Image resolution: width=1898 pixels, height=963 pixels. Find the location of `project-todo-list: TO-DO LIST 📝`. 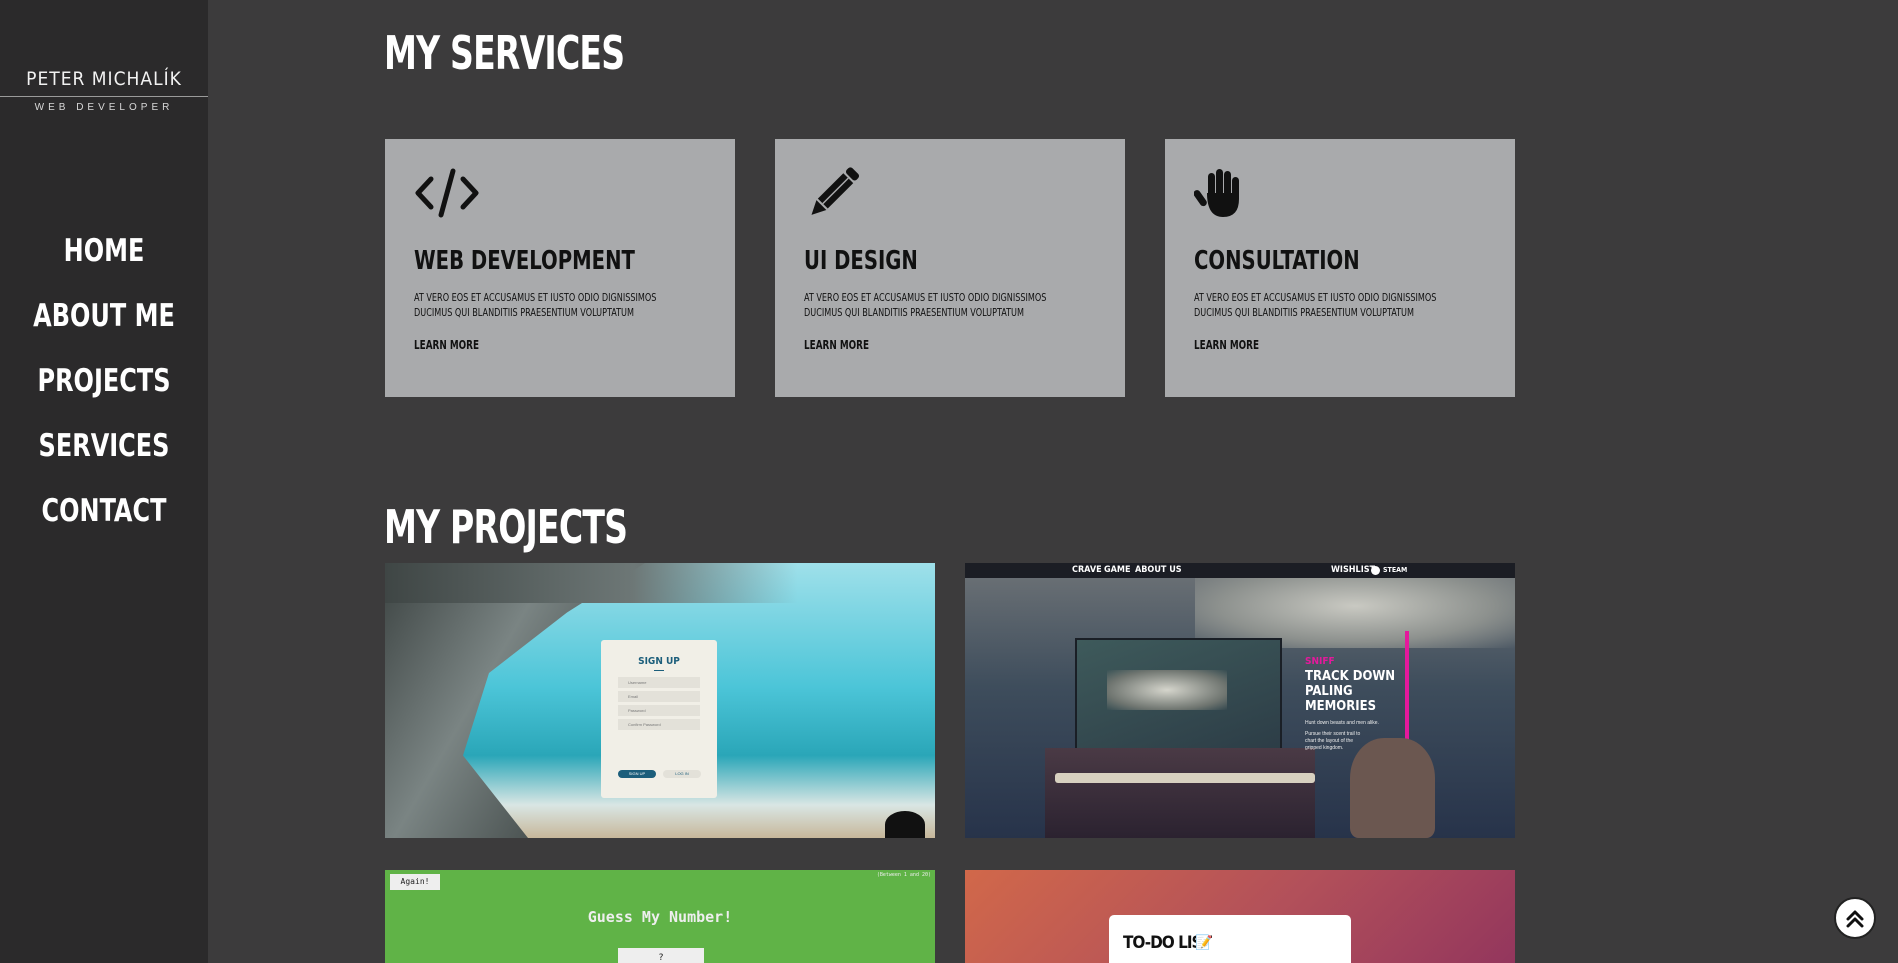

project-todo-list: TO-DO LIST 📝 is located at coordinates (1240, 916).